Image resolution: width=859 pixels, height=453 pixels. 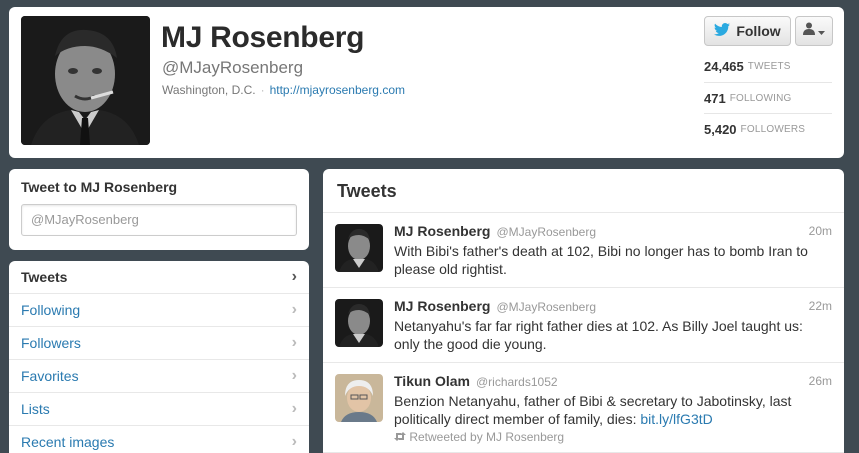 I want to click on stat-tweets: 24,465 TWEETS, so click(x=768, y=66).